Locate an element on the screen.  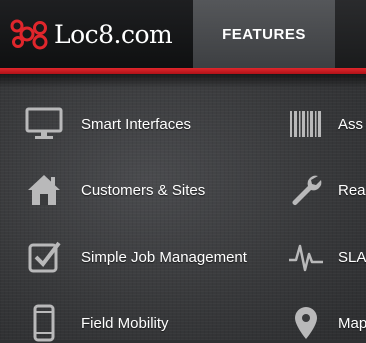
smartphone-icon is located at coordinates (44, 323).